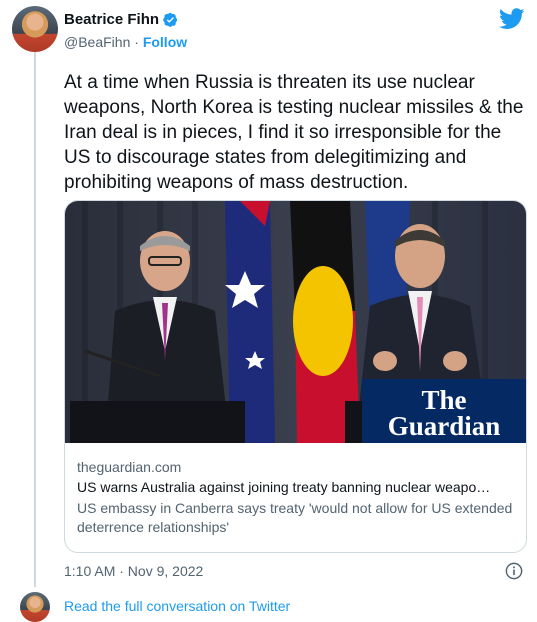  What do you see at coordinates (514, 571) in the screenshot?
I see `info-icon` at bounding box center [514, 571].